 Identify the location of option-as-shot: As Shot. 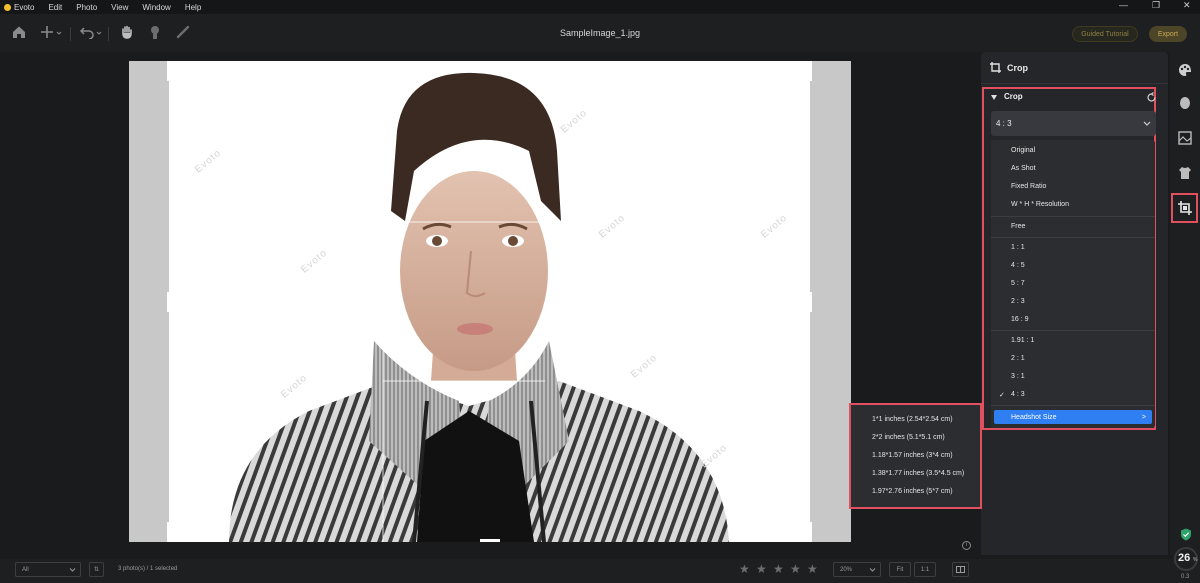
(1023, 168).